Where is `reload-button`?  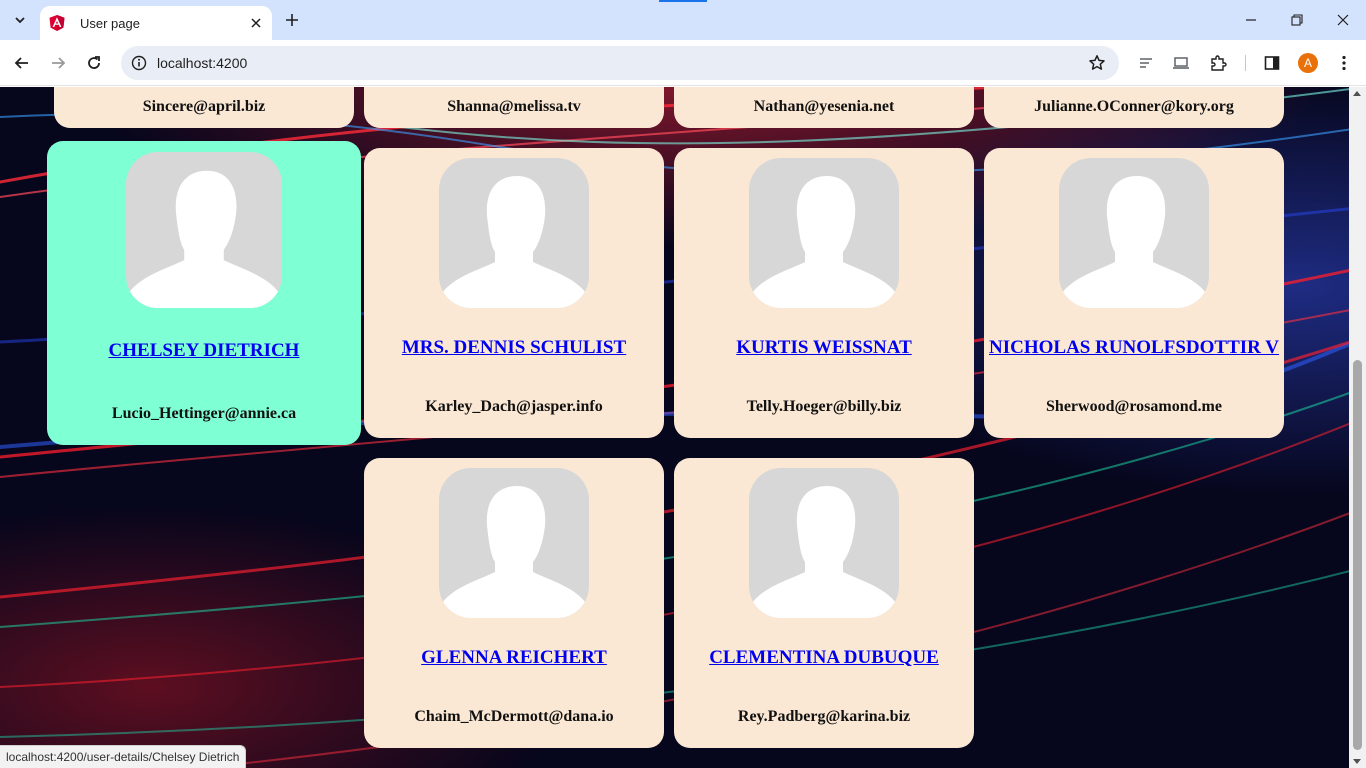
reload-button is located at coordinates (94, 63).